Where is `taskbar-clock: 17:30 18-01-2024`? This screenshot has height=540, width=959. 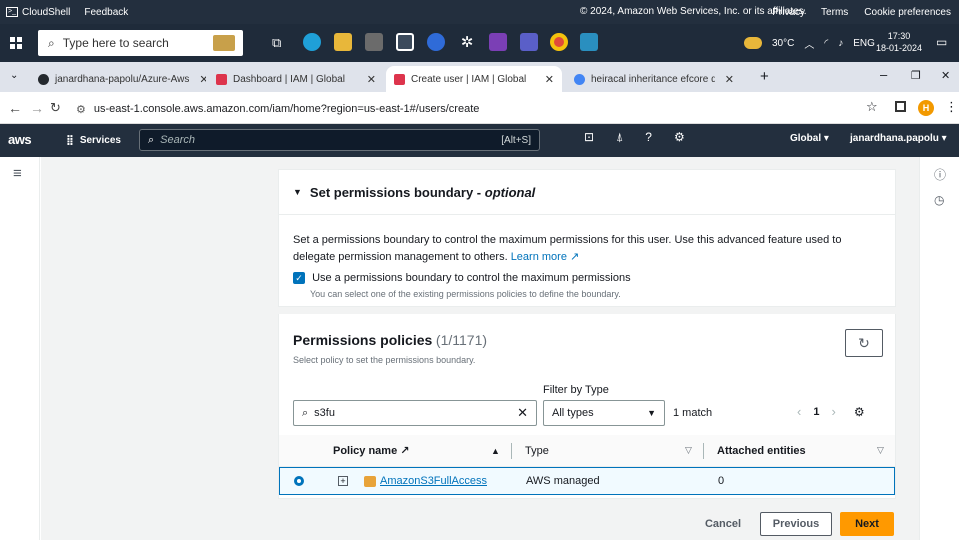 taskbar-clock: 17:30 18-01-2024 is located at coordinates (899, 42).